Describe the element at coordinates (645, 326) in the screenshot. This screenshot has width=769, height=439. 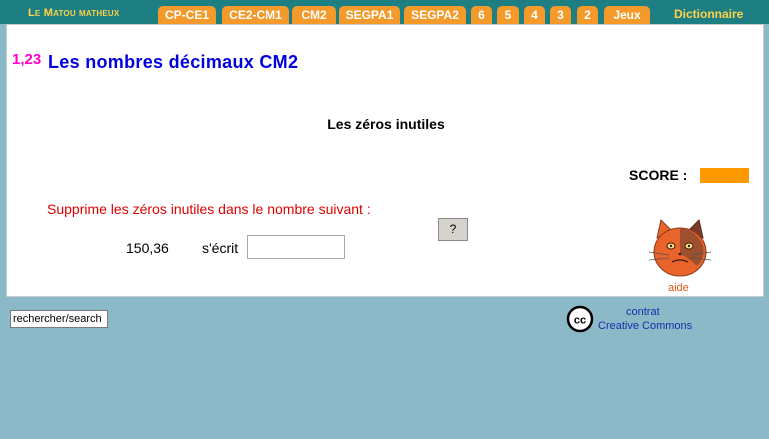
I see `license-link-line2: Creative Commons` at that location.